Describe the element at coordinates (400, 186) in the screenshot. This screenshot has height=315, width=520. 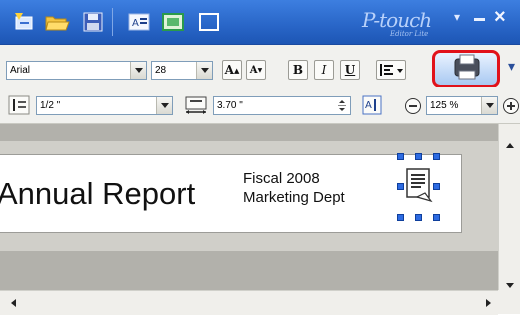
I see `resize-handle-l` at that location.